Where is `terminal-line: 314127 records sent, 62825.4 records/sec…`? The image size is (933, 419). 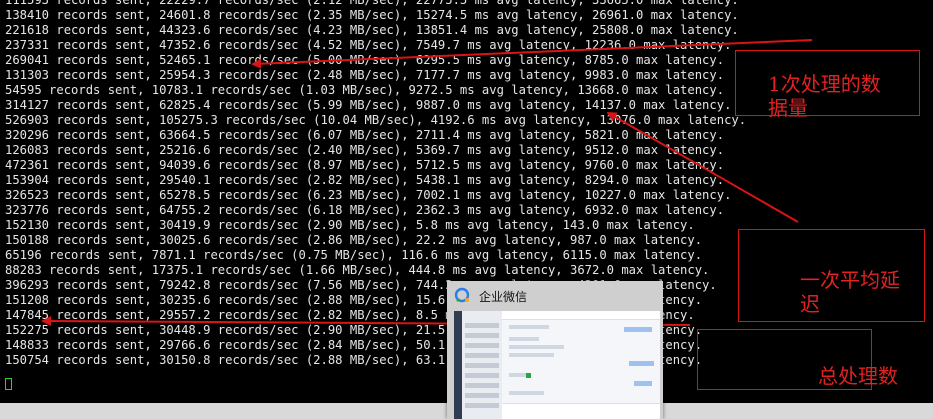
terminal-line: 314127 records sent, 62825.4 records/sec… is located at coordinates (368, 105).